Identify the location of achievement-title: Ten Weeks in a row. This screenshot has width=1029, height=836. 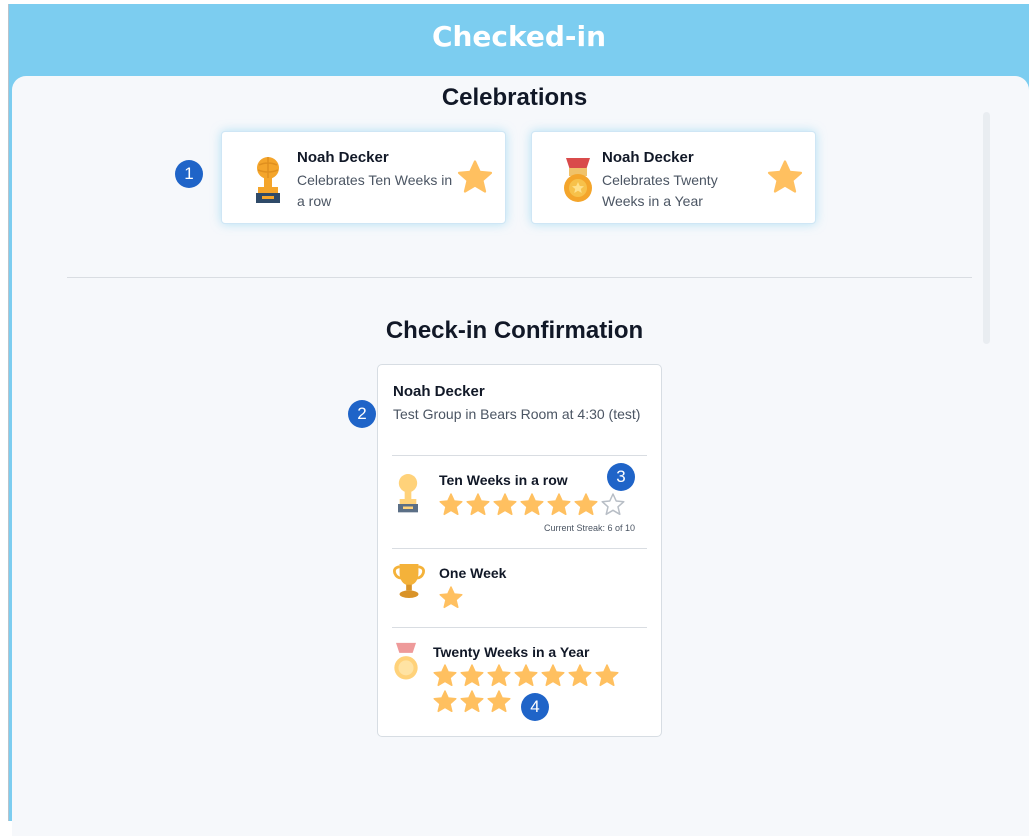
(503, 480).